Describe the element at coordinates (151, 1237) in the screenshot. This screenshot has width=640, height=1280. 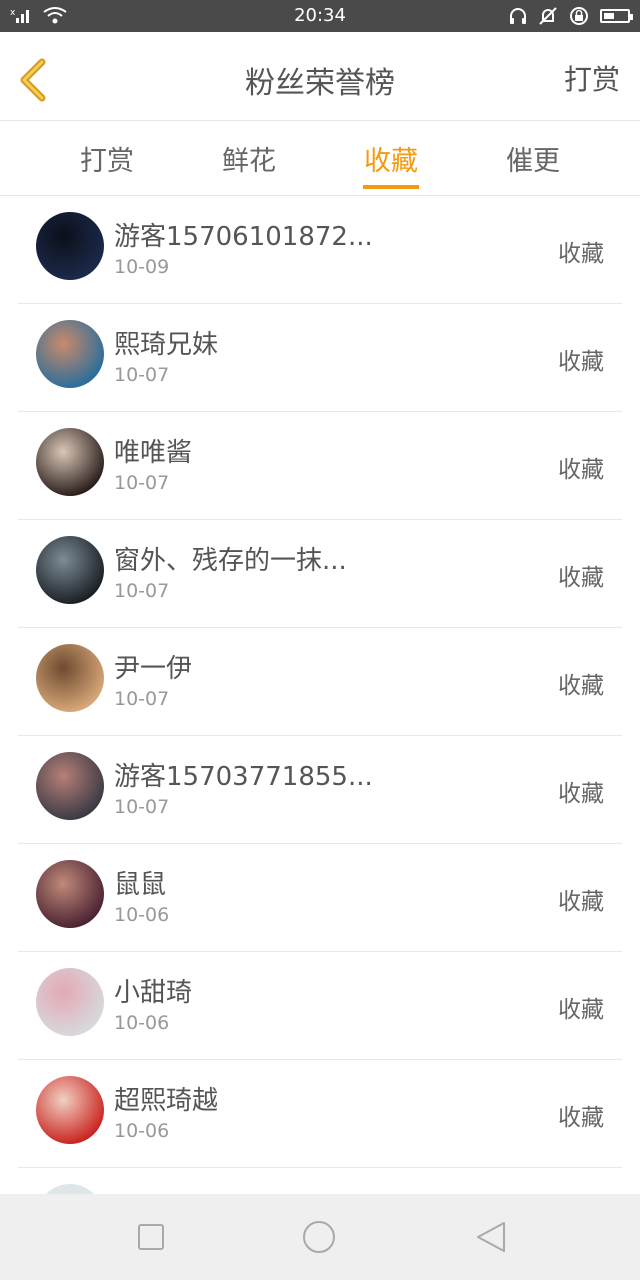
I see `recent-apps-icon` at that location.